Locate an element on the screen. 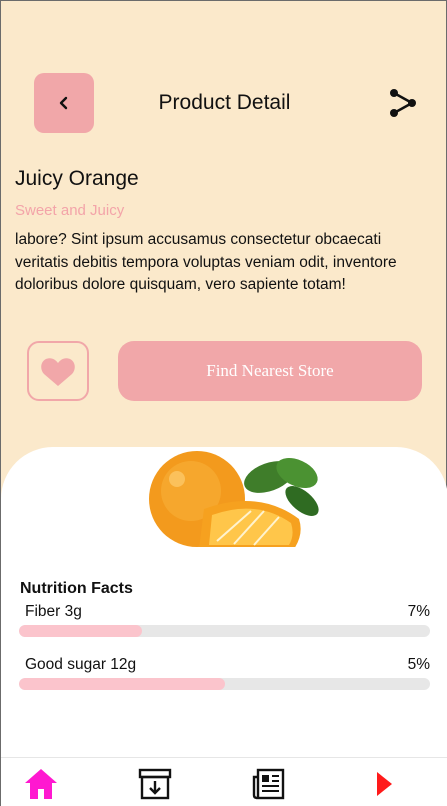  page-title: Product Detail is located at coordinates (224, 102).